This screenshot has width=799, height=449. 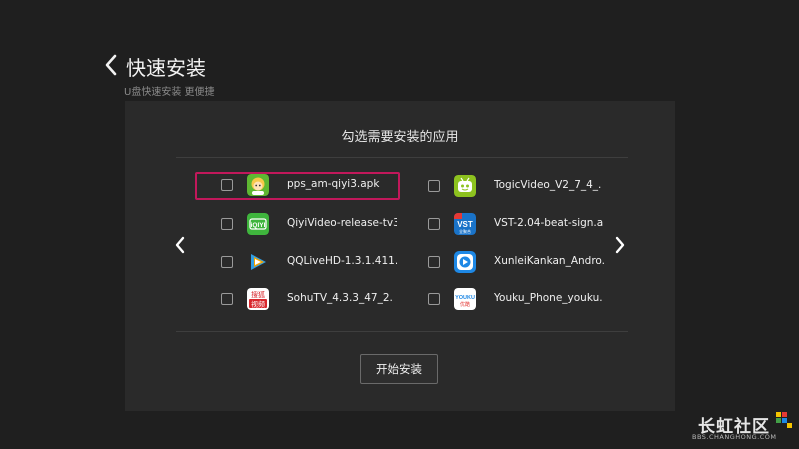 What do you see at coordinates (465, 186) in the screenshot?
I see `togic-icon` at bounding box center [465, 186].